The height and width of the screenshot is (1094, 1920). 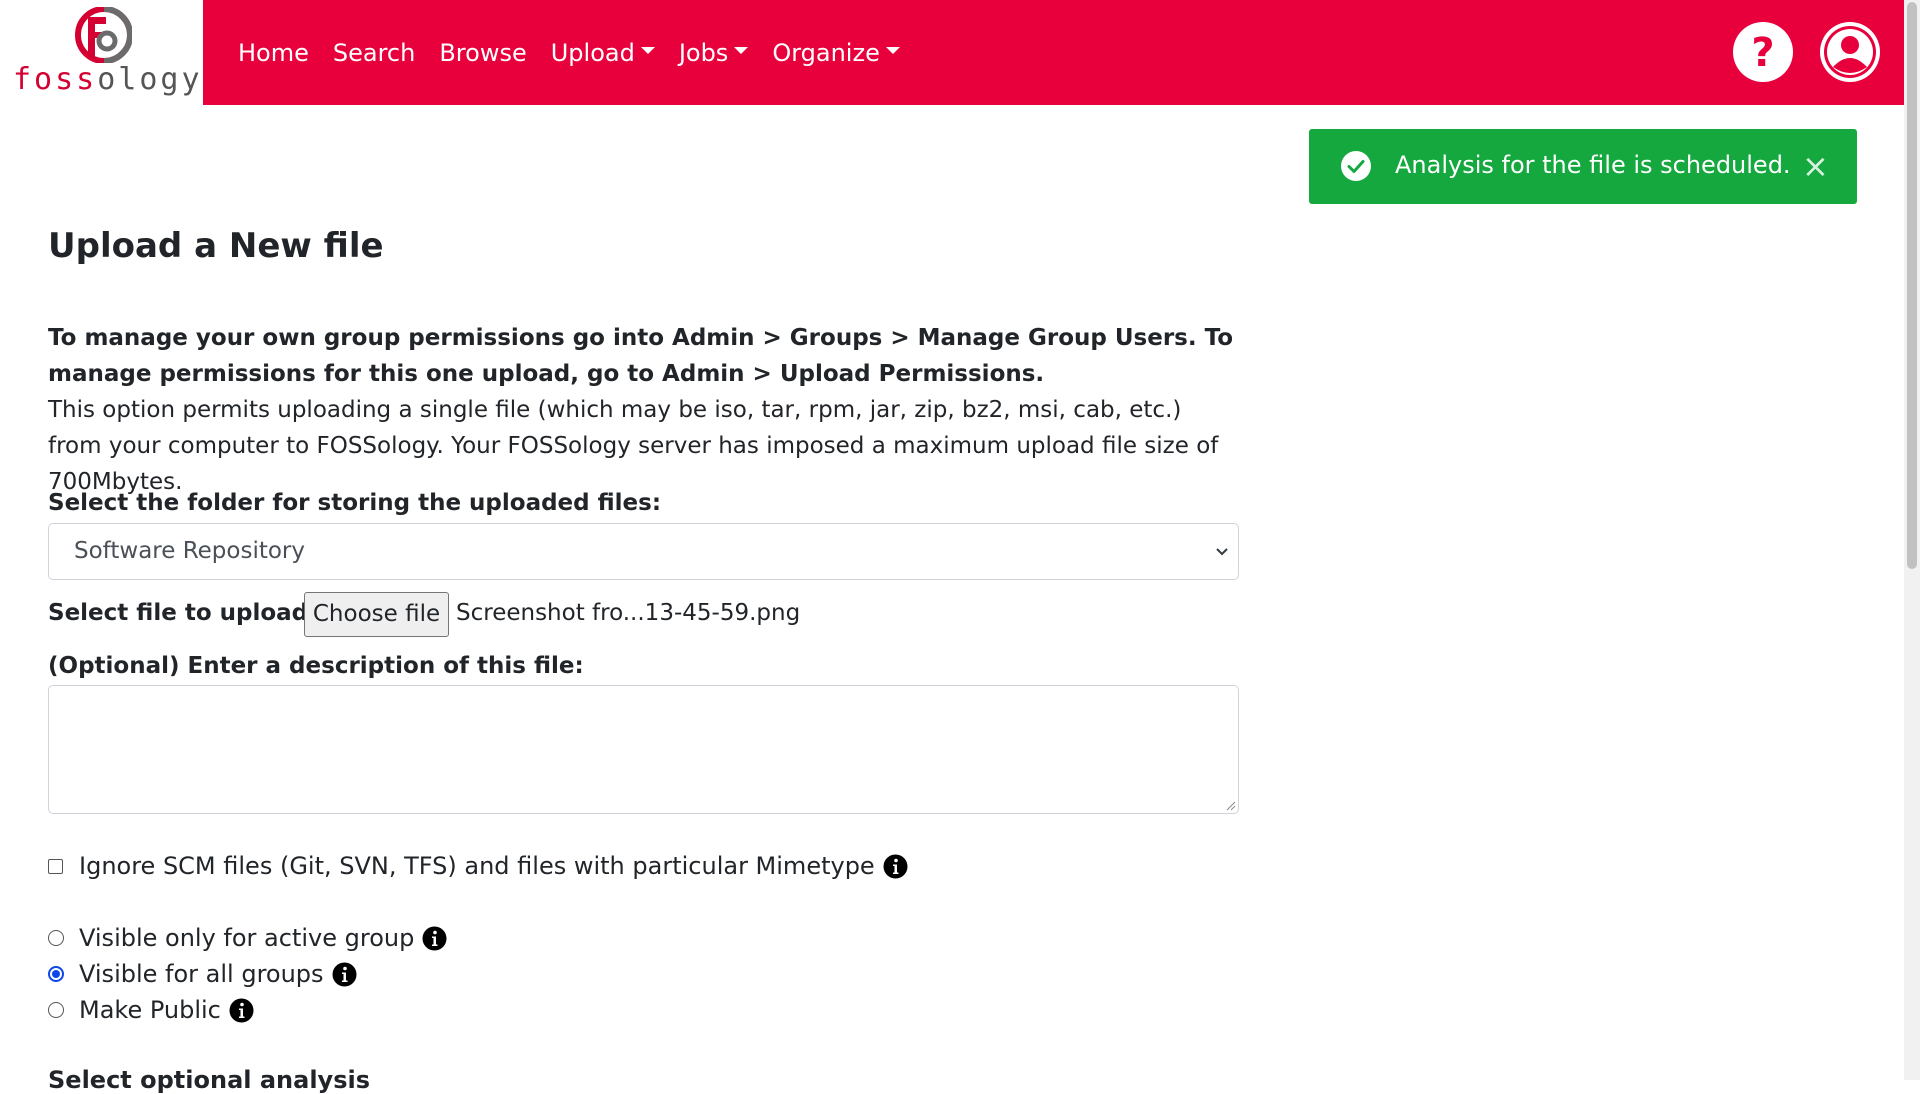 I want to click on nav-menu: Home Search Browse Upload Jobs Organize, so click(x=581, y=52).